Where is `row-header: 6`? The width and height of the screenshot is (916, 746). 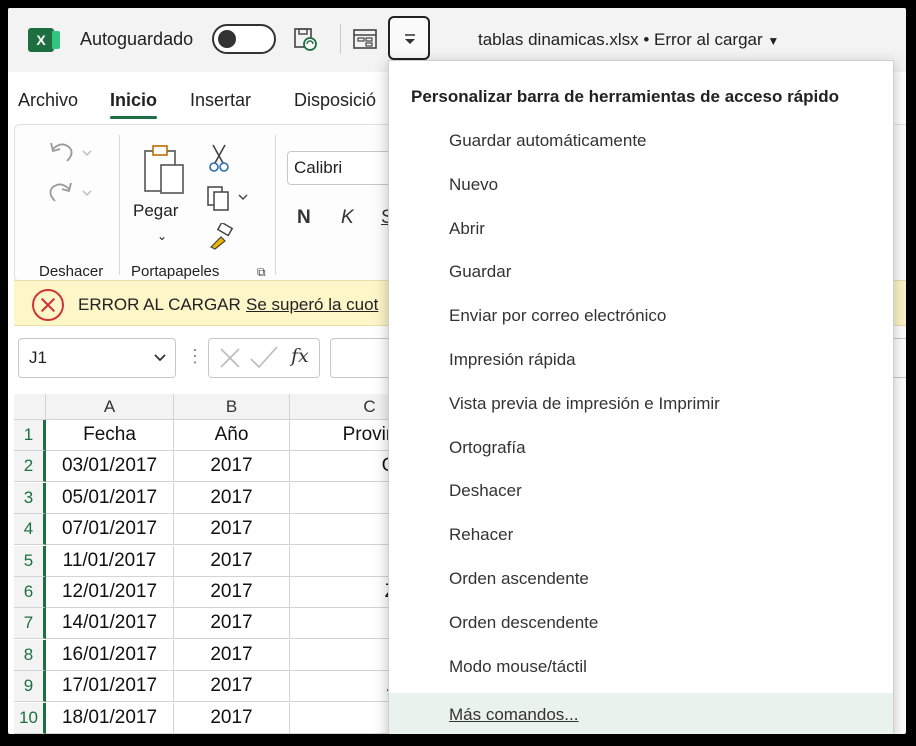
row-header: 6 is located at coordinates (30, 592).